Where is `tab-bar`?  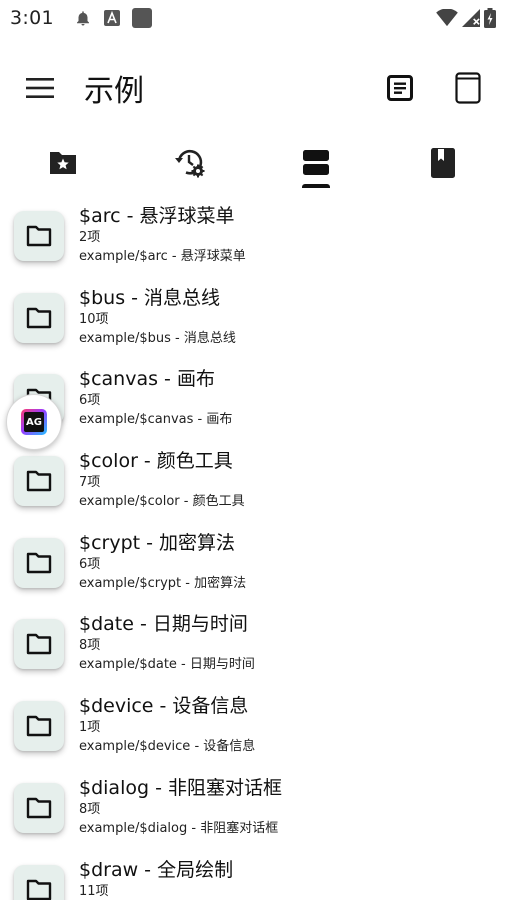
tab-bar is located at coordinates (253, 163).